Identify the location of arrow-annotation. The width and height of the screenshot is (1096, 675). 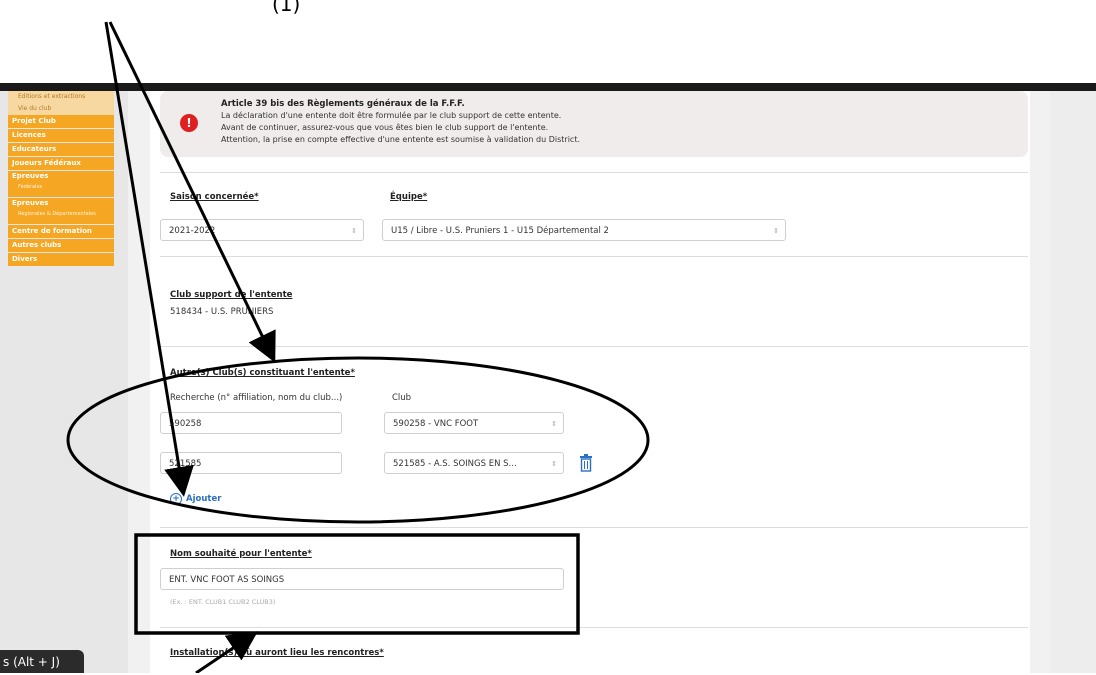
(226, 652).